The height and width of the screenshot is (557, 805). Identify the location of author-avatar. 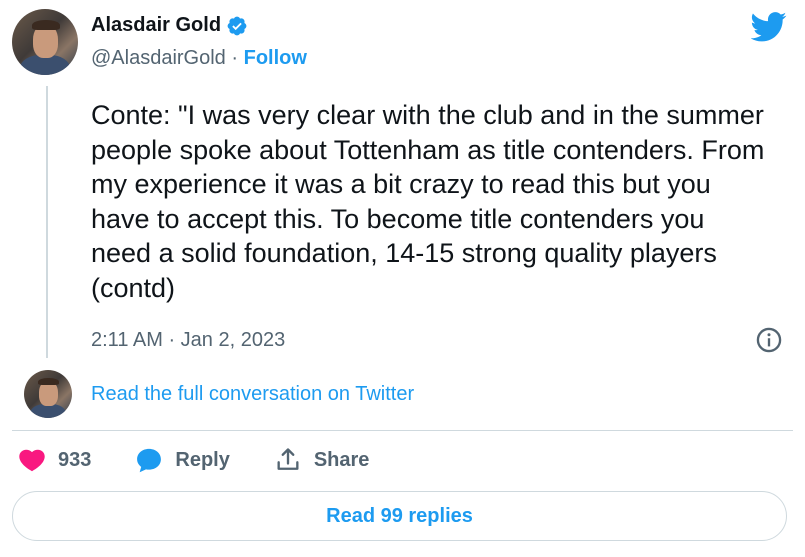
(45, 42).